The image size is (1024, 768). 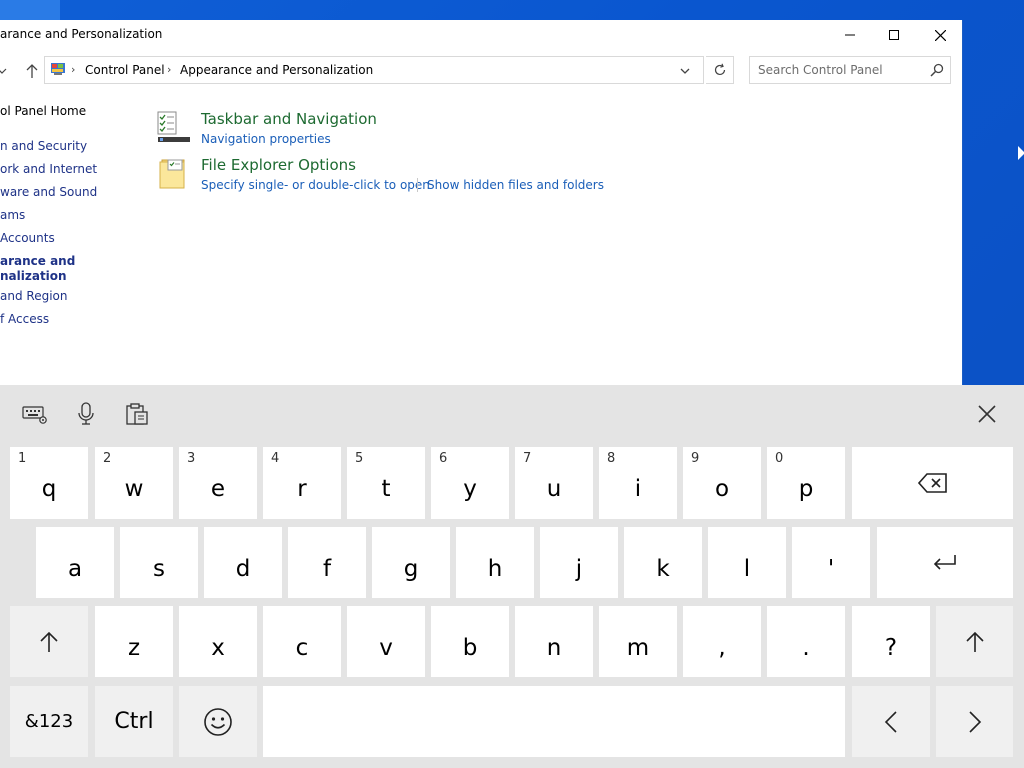 I want to click on key-hint: 1, so click(x=22, y=458).